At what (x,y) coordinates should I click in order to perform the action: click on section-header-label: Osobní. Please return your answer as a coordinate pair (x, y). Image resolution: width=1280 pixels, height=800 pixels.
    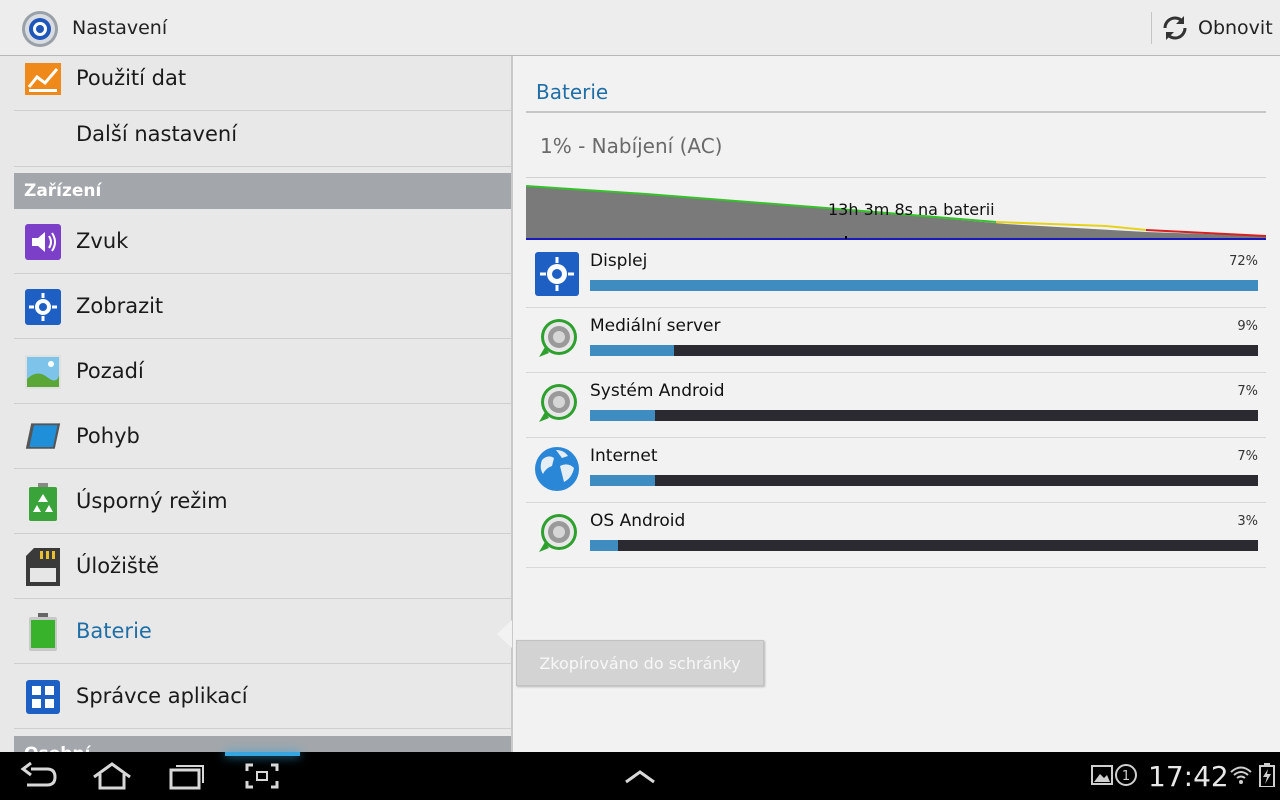
    Looking at the image, I should click on (57, 744).